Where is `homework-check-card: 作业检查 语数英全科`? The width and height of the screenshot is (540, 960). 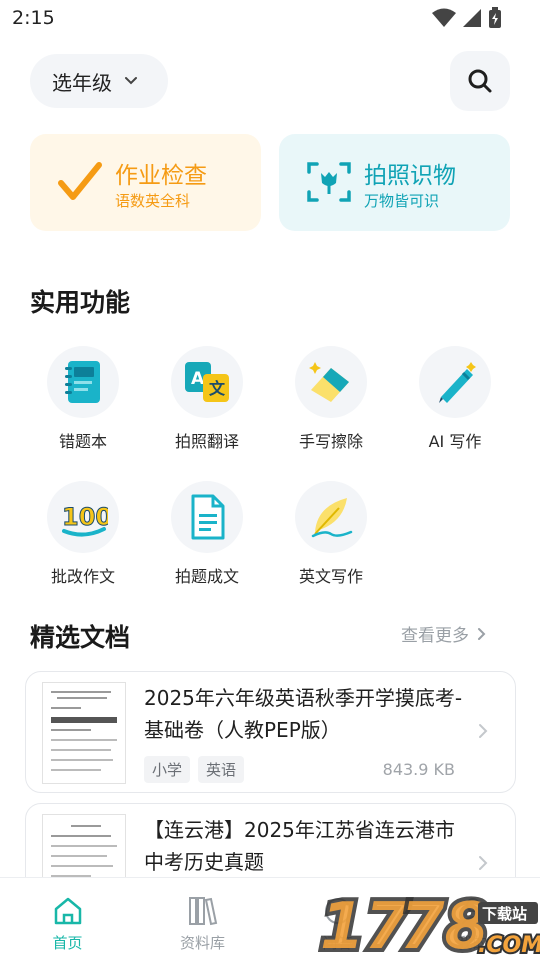
homework-check-card: 作业检查 语数英全科 is located at coordinates (145, 182).